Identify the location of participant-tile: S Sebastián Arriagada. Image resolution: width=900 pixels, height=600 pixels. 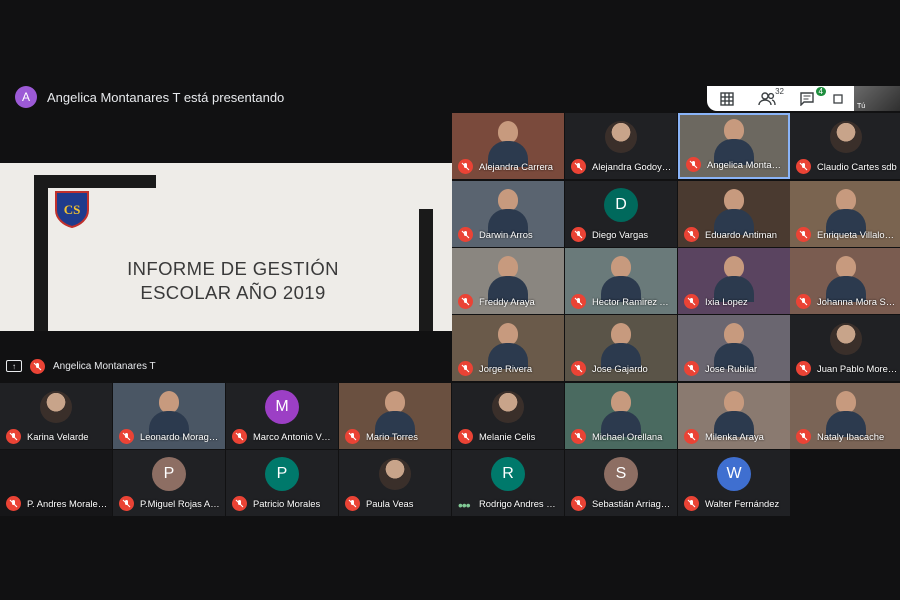
(621, 483).